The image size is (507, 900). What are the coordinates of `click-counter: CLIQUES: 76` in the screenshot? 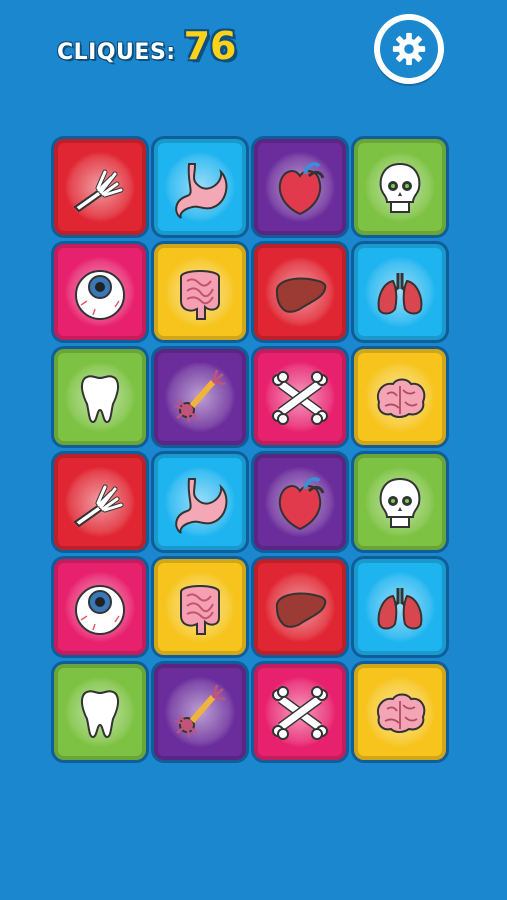 It's located at (146, 49).